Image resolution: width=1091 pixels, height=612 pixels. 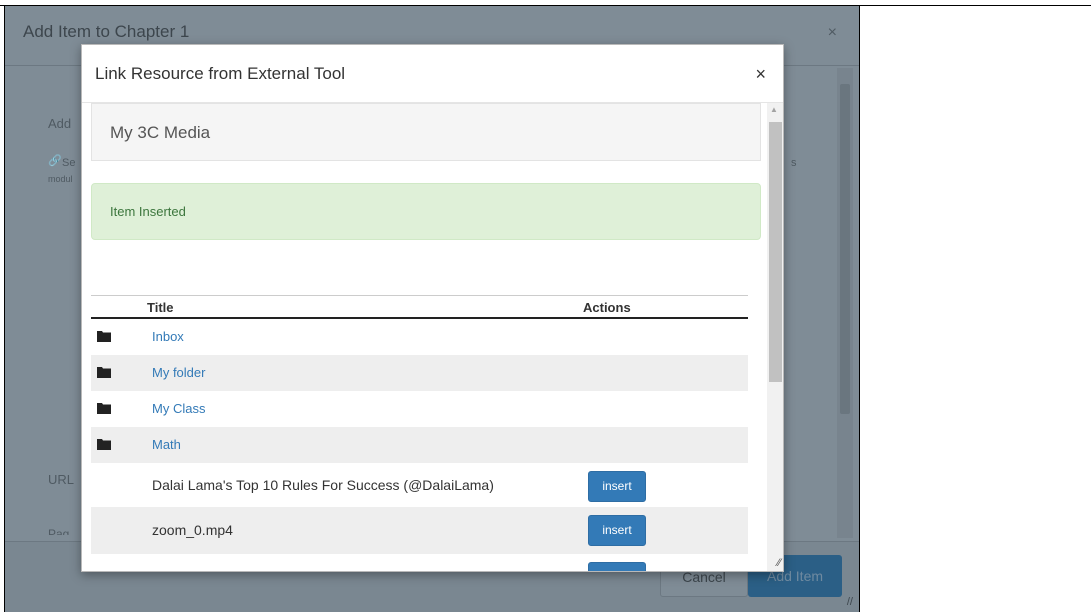 What do you see at coordinates (607, 307) in the screenshot?
I see `column-header-actions: Actions` at bounding box center [607, 307].